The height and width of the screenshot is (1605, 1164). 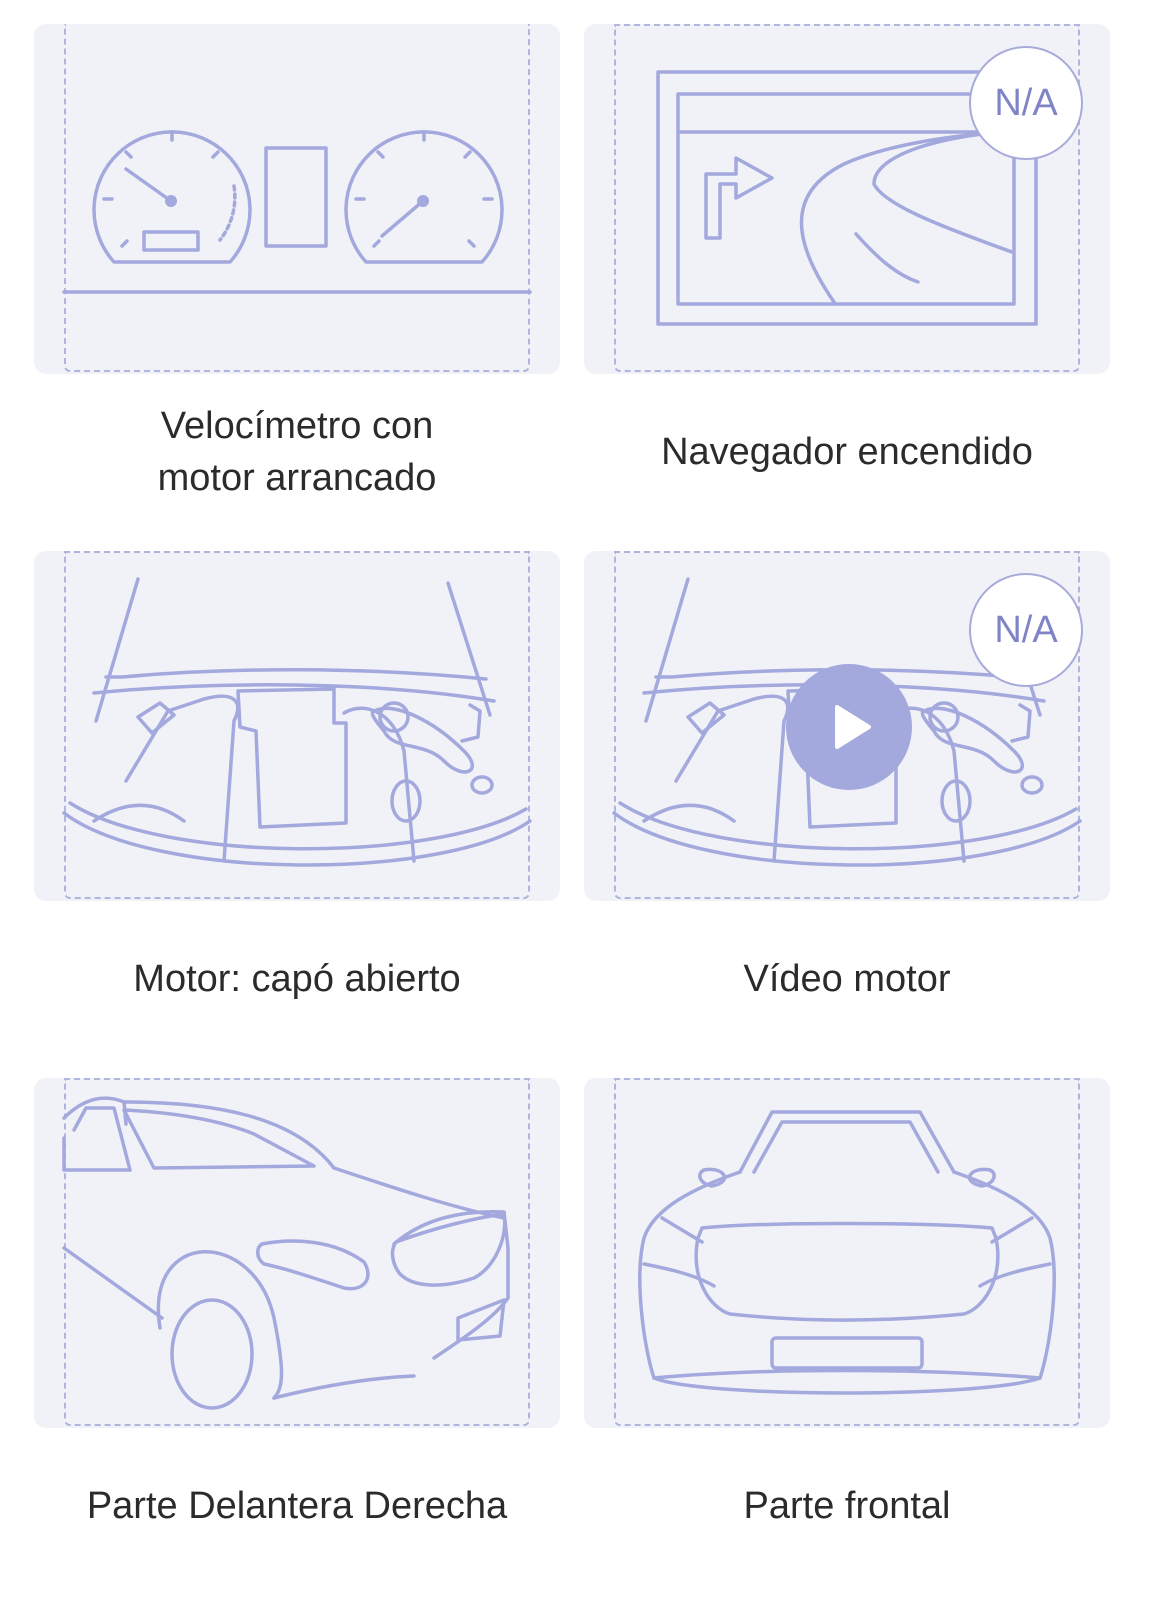 I want to click on tile-engine: Motor: capó abierto, so click(x=297, y=814).